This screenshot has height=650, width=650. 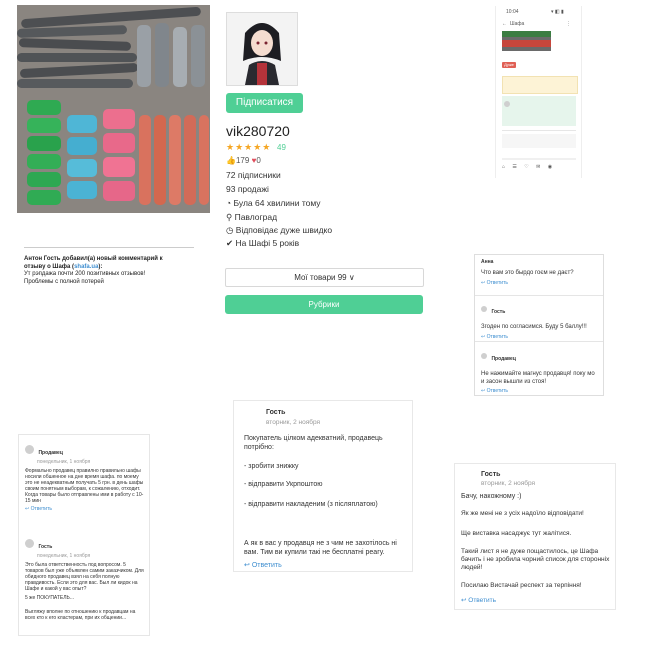 I want to click on mobile-screenshot: 10:04 ▾ ◧ ▮ ← Шафа ⋮ Дуже ⌂ ☰ ♡ ✉ ◉, so click(x=538, y=92).